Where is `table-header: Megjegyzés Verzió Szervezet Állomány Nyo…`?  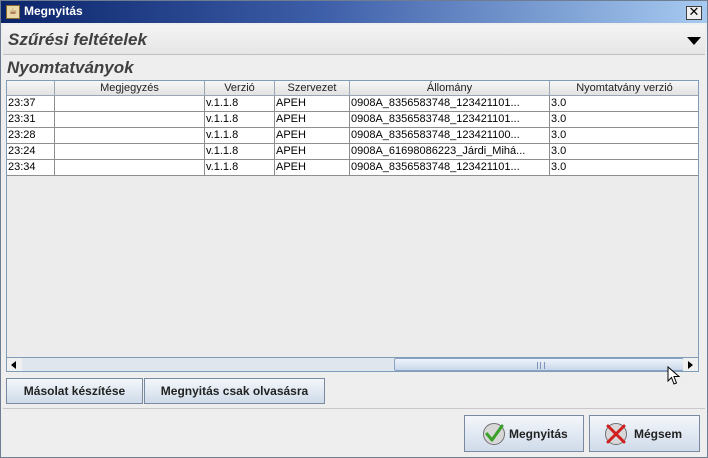
table-header: Megjegyzés Verzió Szervezet Állomány Nyo… is located at coordinates (352, 88).